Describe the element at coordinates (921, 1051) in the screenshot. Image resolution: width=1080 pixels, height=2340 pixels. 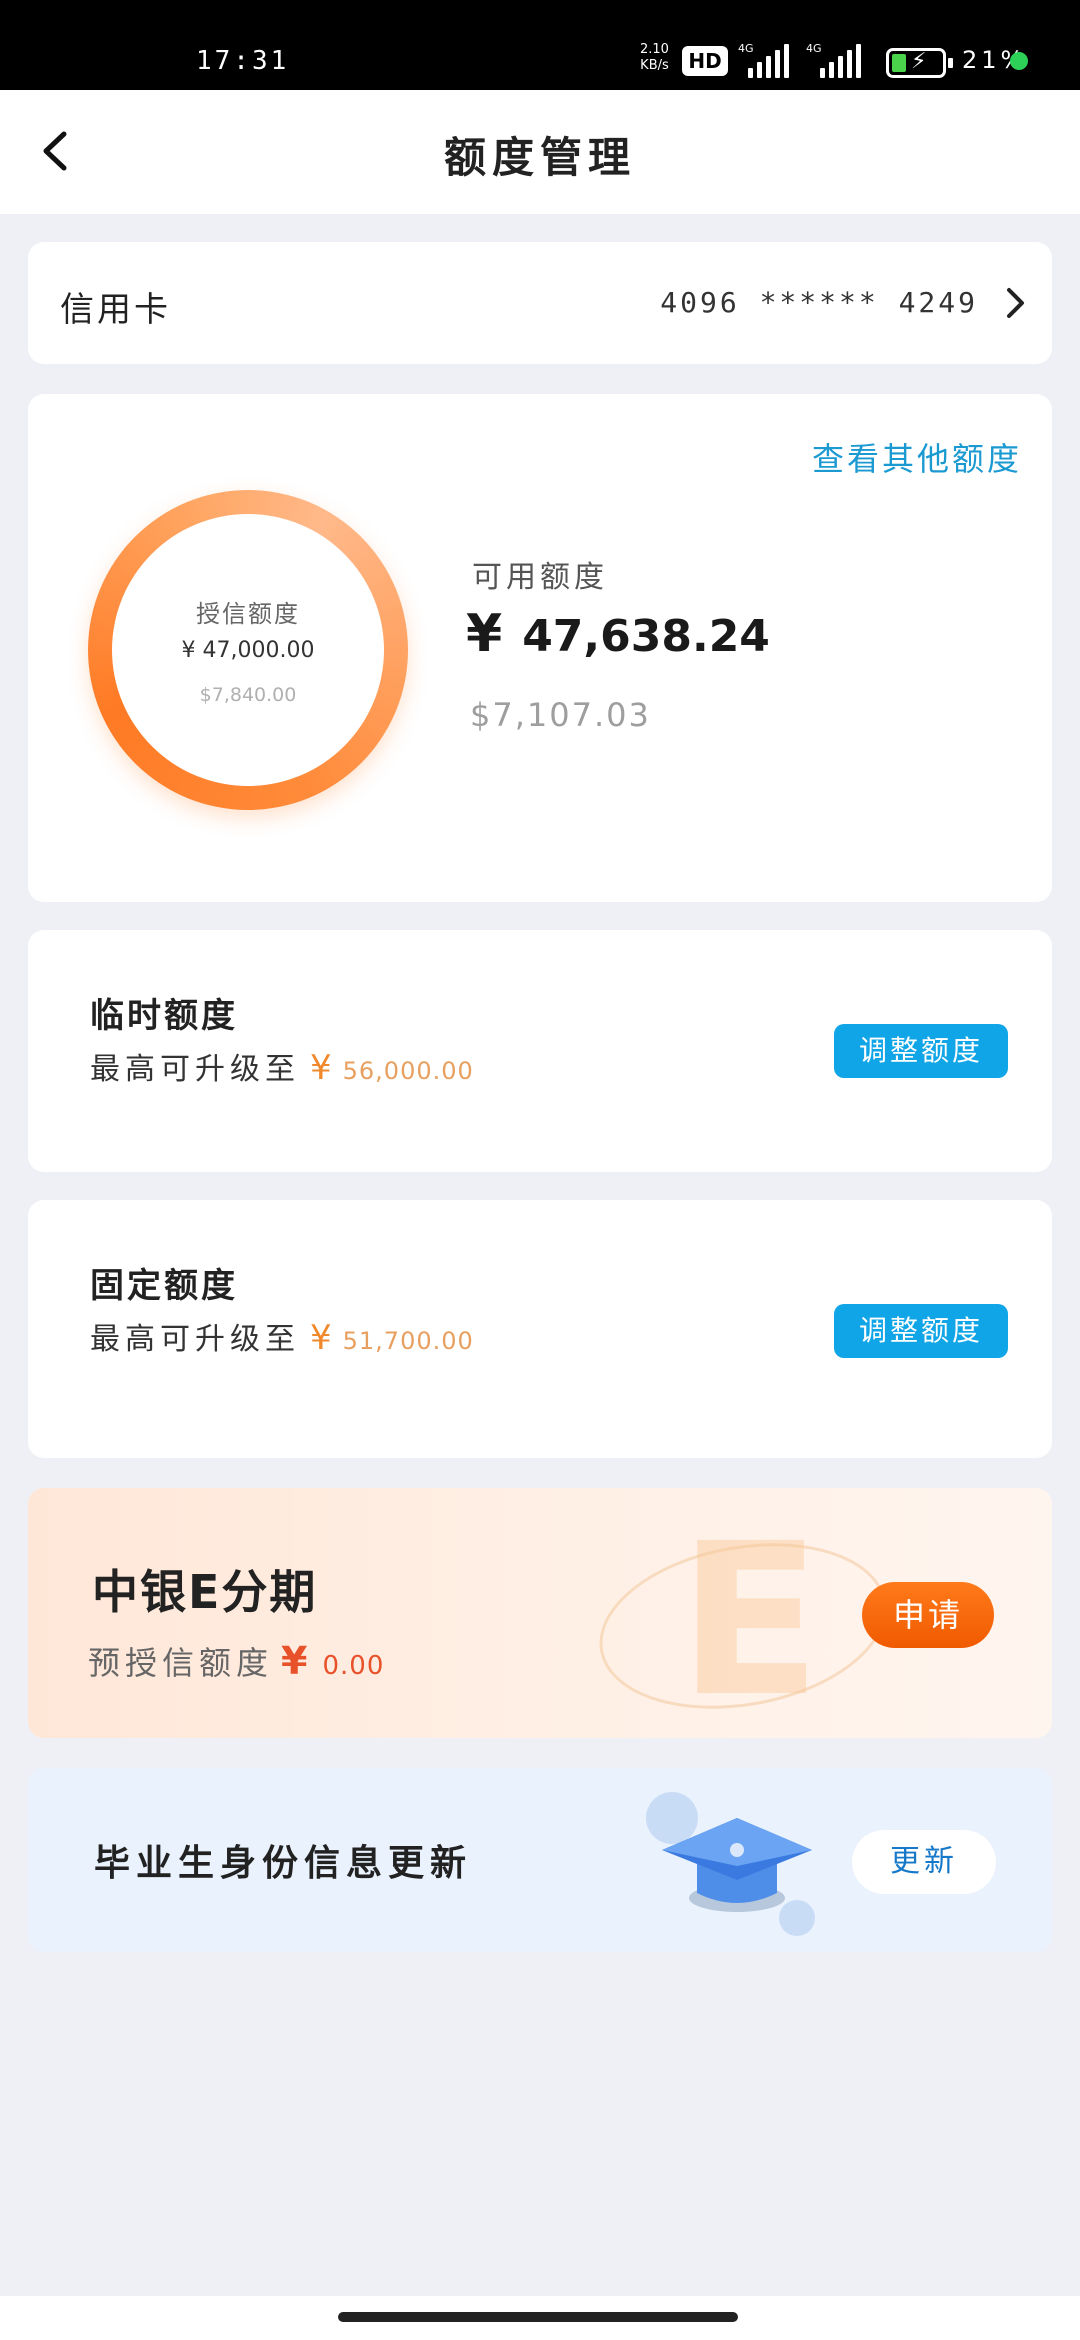
I see `adjust-temporary-limit-button: 调整额度` at that location.